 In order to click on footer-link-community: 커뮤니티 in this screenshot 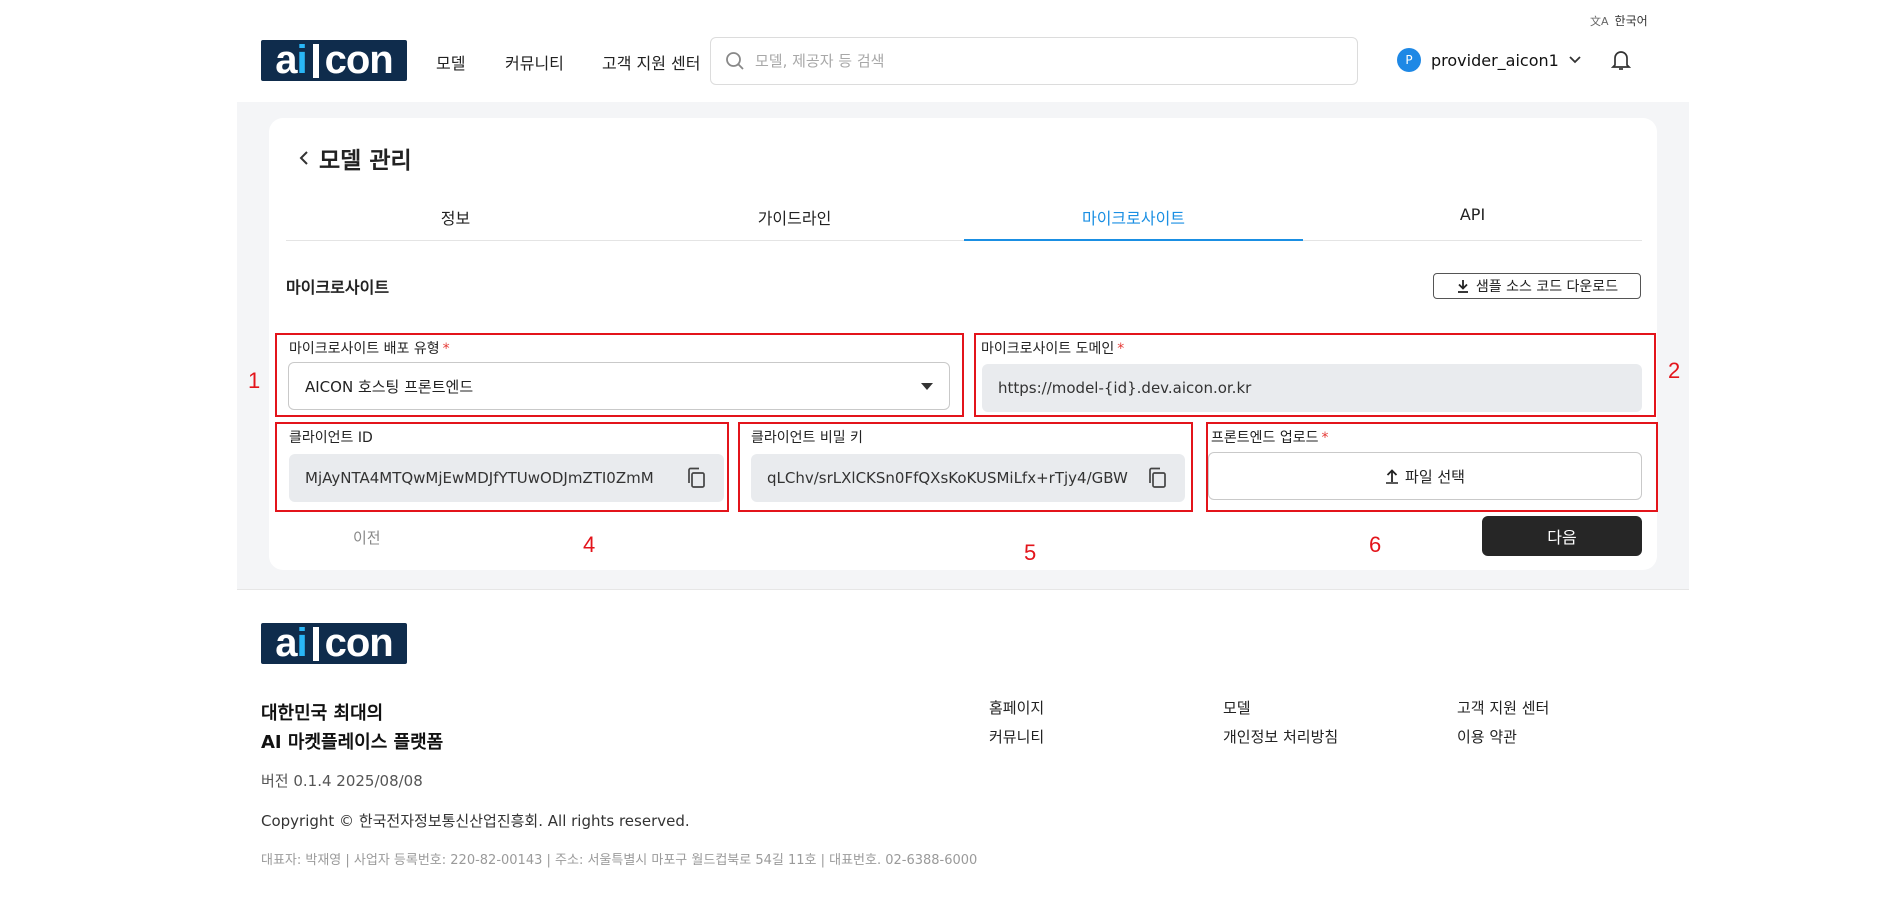, I will do `click(1016, 736)`.